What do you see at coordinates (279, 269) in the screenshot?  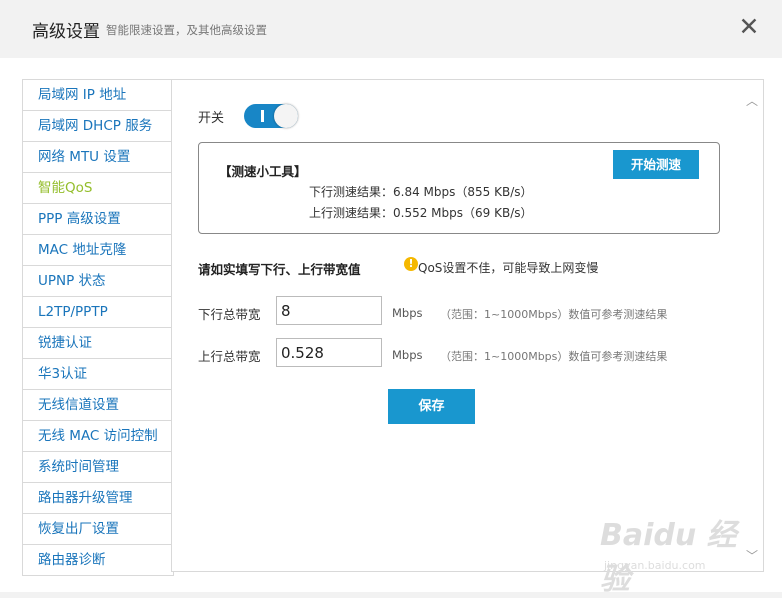 I see `bandwidth-heading: 请如实填写下行、上行带宽值` at bounding box center [279, 269].